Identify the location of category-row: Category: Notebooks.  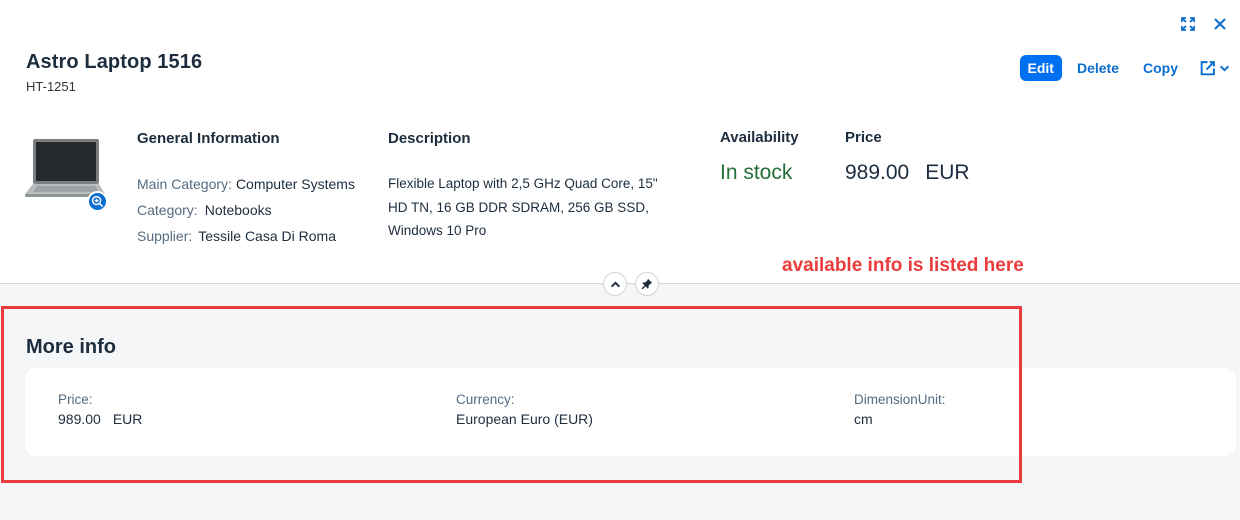
(204, 210).